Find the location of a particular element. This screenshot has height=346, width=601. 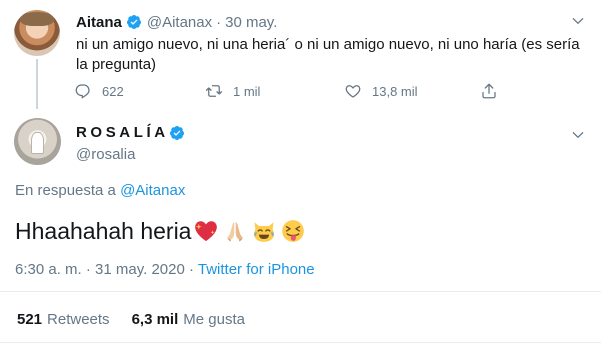

like-stat: 6,3 mil Me gusta is located at coordinates (188, 319).